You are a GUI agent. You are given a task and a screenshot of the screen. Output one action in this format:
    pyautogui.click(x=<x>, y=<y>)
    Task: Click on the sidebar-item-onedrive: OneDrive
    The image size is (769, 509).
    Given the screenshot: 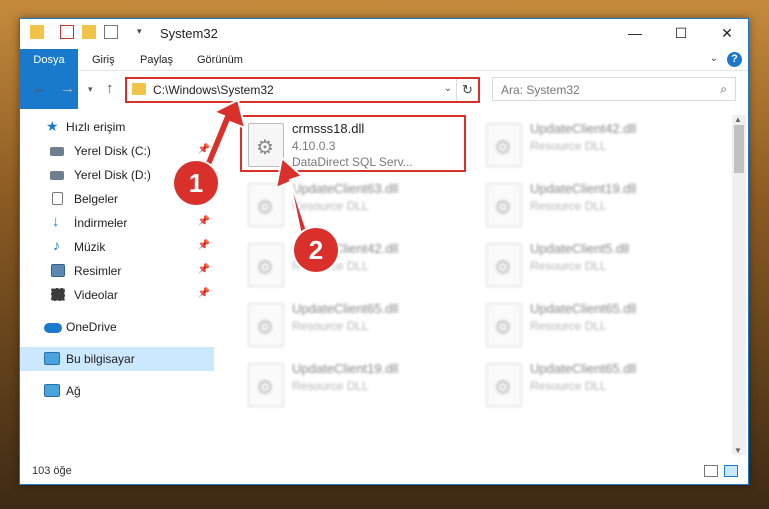 What is the action you would take?
    pyautogui.click(x=117, y=327)
    